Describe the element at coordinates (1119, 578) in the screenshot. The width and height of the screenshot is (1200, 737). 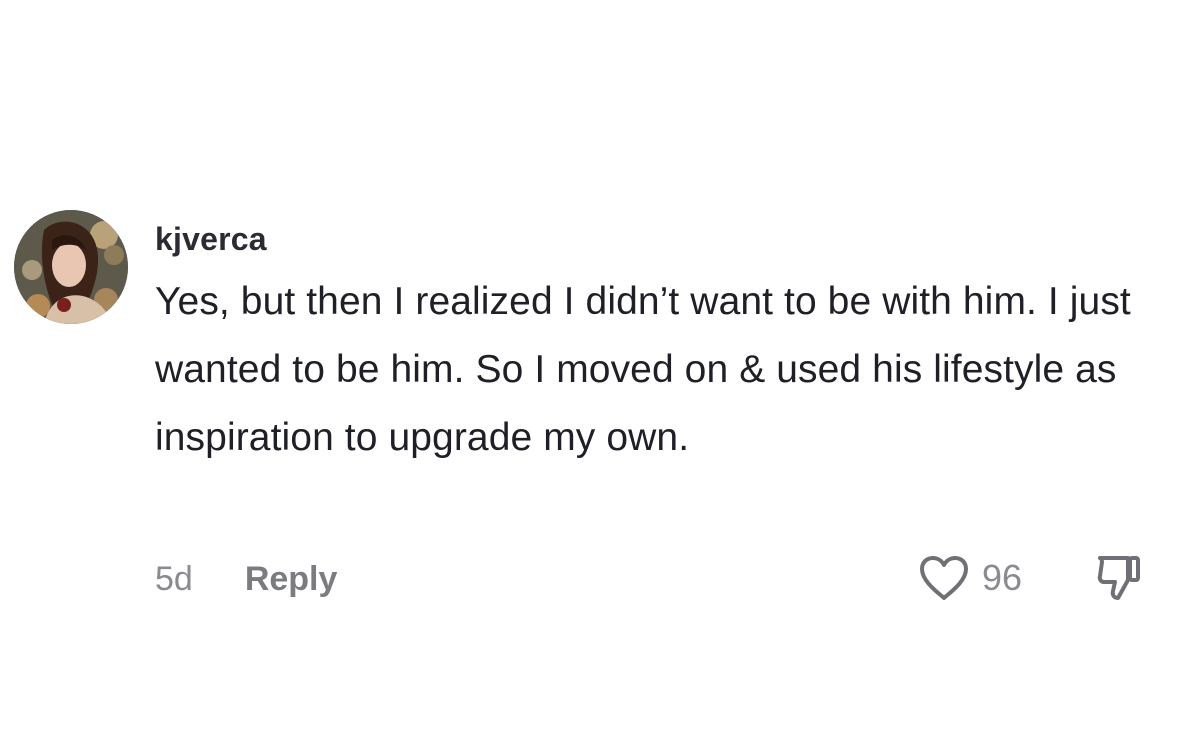
I see `thumbs-down-icon` at that location.